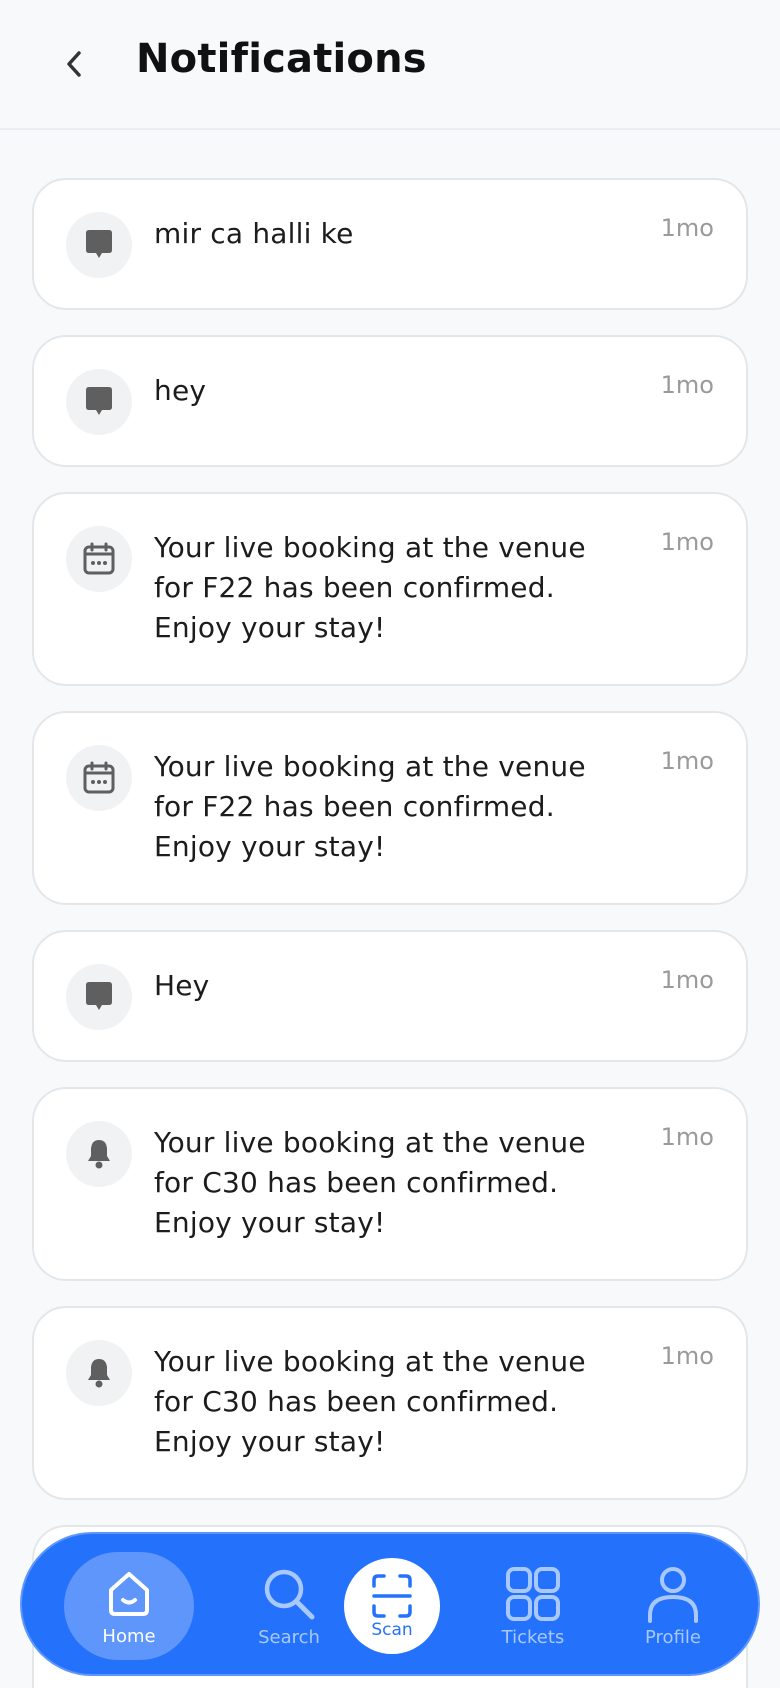 The height and width of the screenshot is (1688, 780). Describe the element at coordinates (129, 1593) in the screenshot. I see `home-icon` at that location.